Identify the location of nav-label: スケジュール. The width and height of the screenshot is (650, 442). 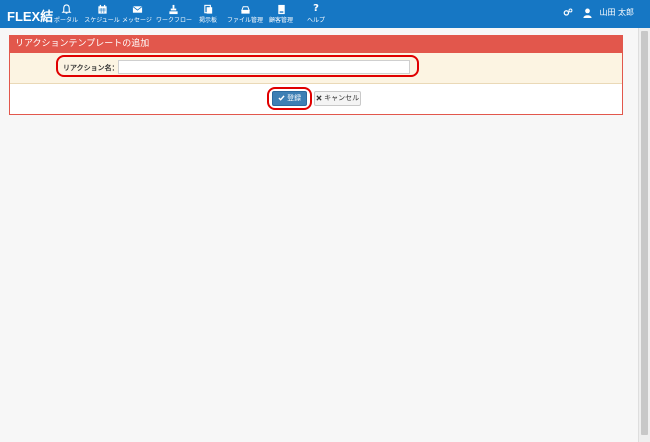
(102, 20).